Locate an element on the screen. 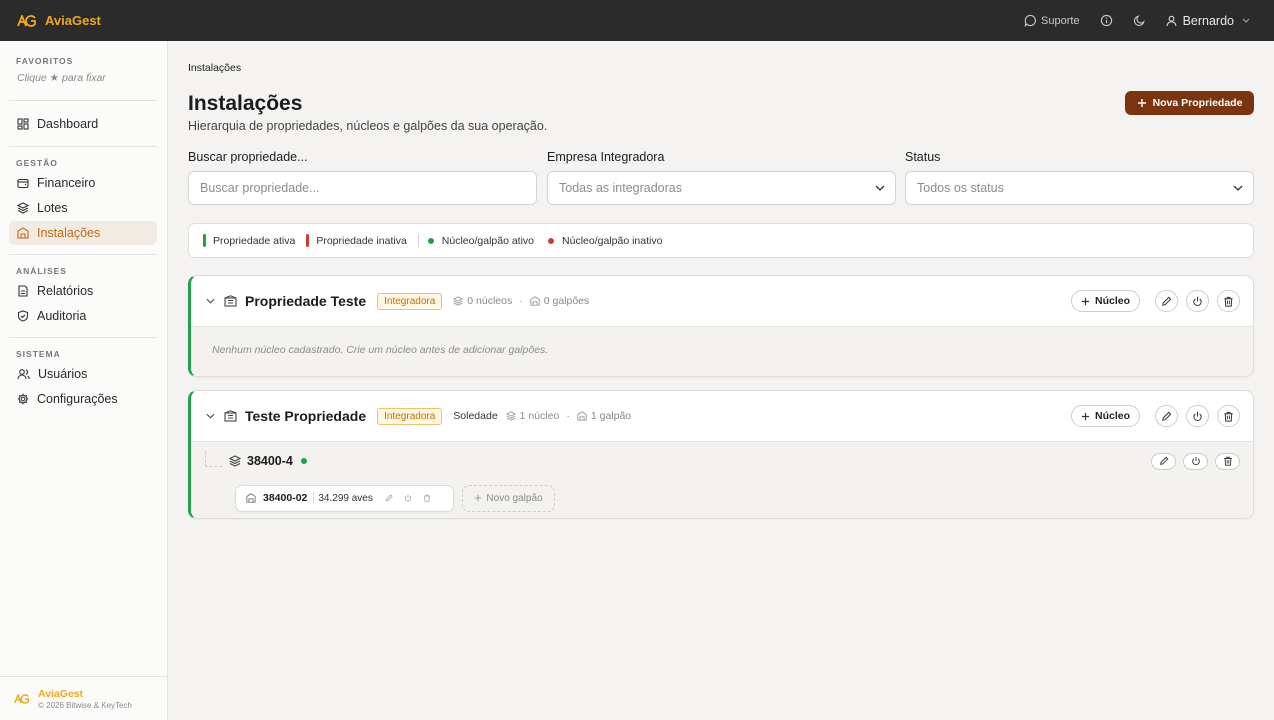 This screenshot has height=720, width=1274. sidebar-item-usuarios: Usuários is located at coordinates (83, 374).